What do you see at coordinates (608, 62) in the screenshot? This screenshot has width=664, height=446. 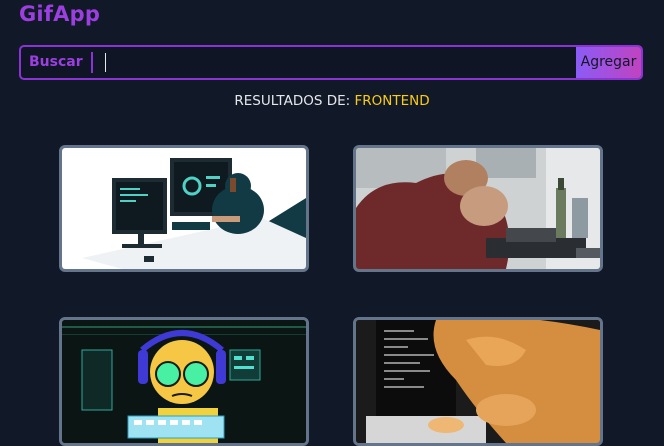 I see `add-button: Agregar` at bounding box center [608, 62].